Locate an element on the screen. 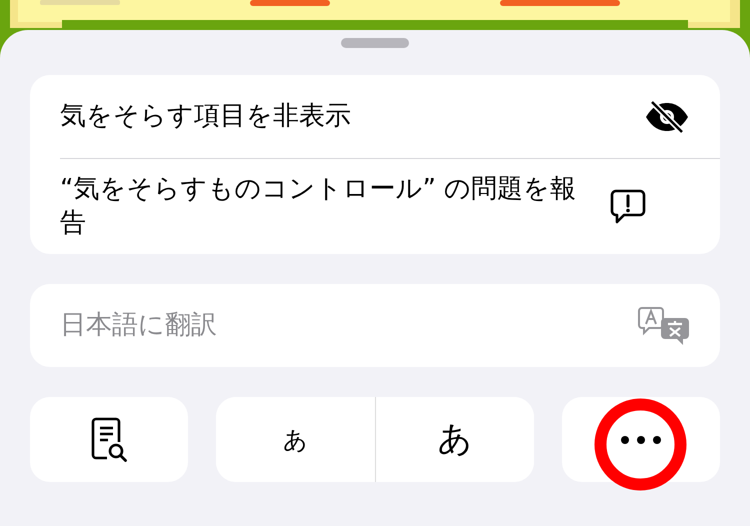 This screenshot has width=750, height=526. reader-button is located at coordinates (109, 439).